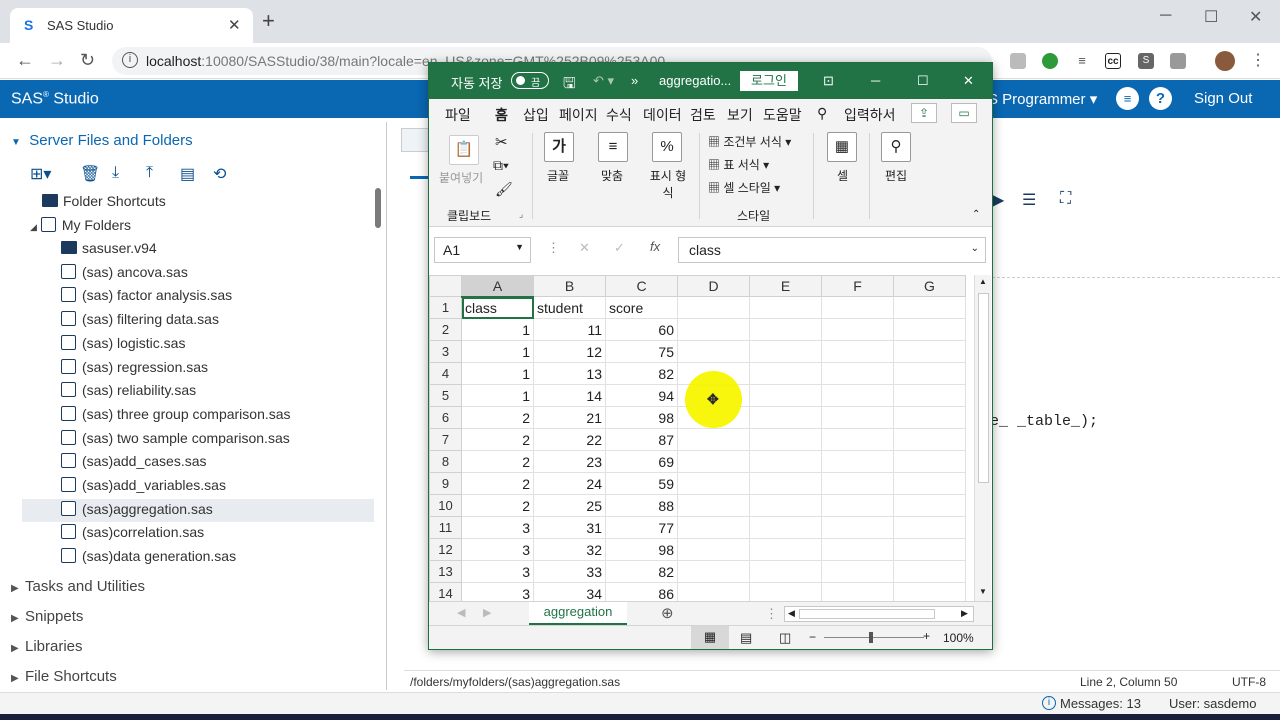 The height and width of the screenshot is (720, 1280). I want to click on browser-tab: S SAS Studio ✕, so click(131, 25).